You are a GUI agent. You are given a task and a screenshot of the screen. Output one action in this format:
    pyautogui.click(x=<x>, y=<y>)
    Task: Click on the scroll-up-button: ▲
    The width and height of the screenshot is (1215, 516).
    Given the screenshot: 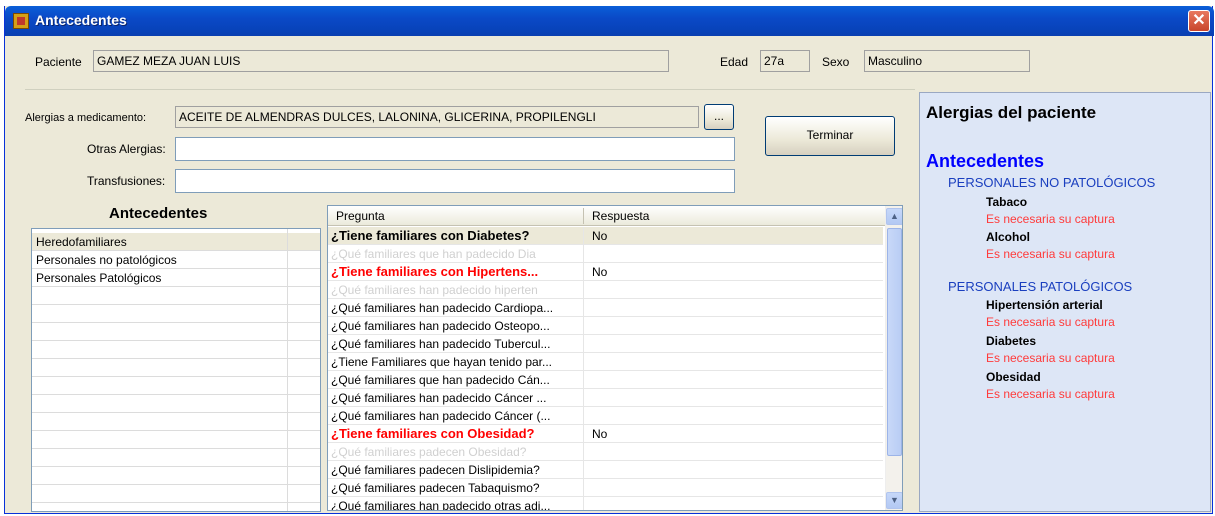 What is the action you would take?
    pyautogui.click(x=894, y=216)
    